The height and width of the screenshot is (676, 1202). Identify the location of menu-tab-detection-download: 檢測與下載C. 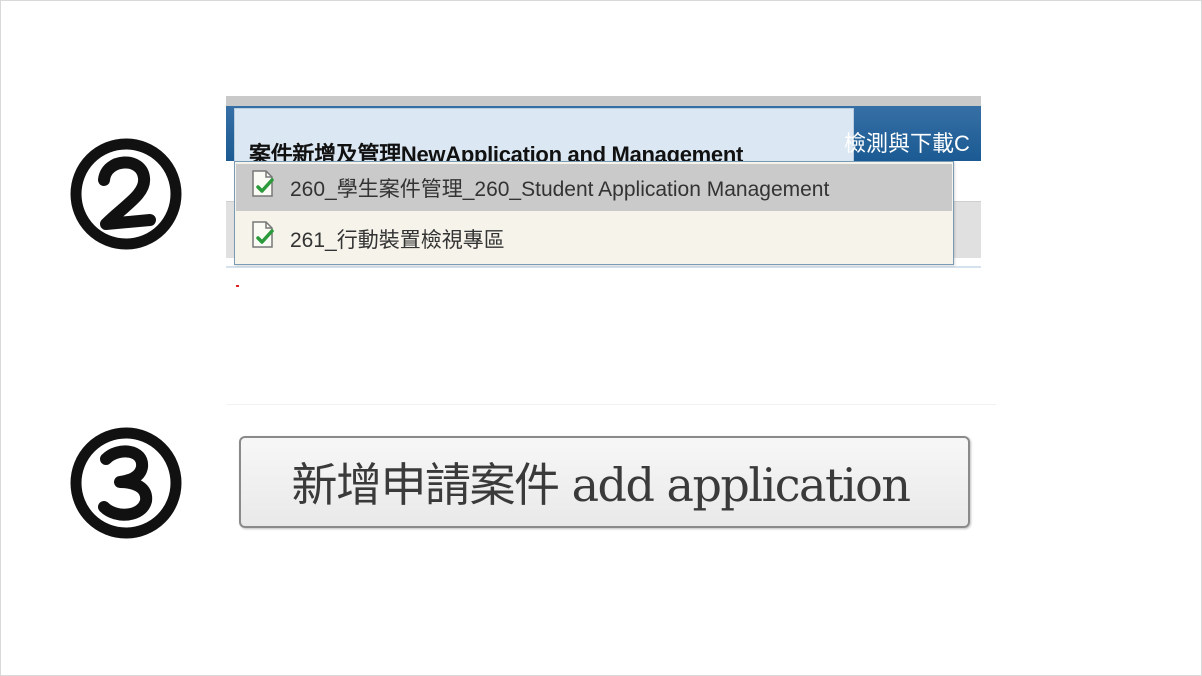
(907, 142).